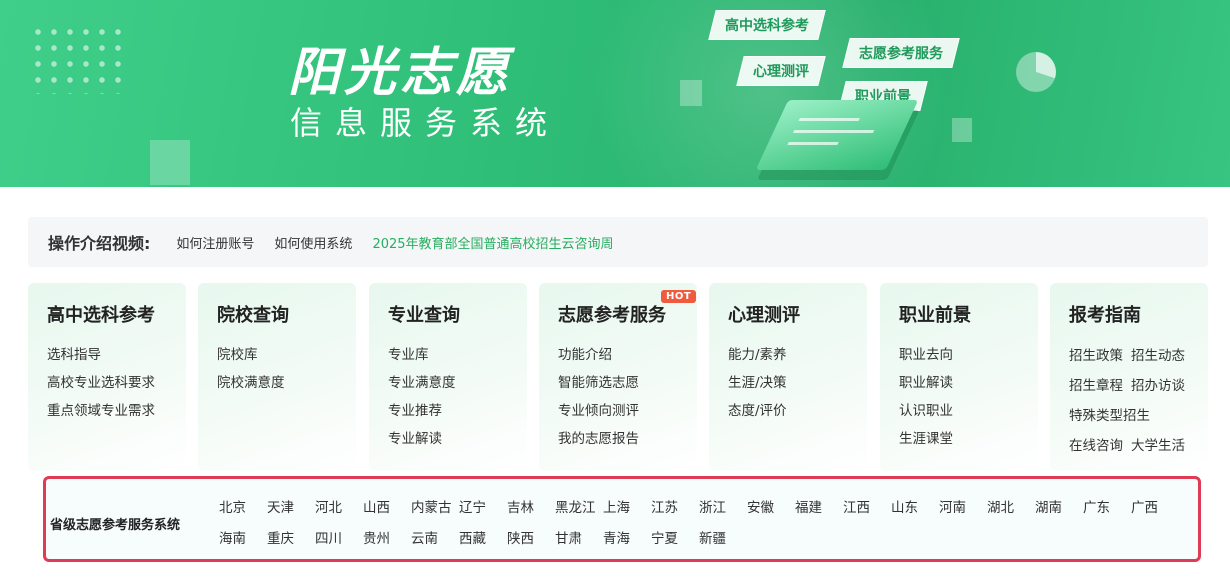 This screenshot has width=1230, height=588. What do you see at coordinates (243, 508) in the screenshot?
I see `province-link: 北京` at bounding box center [243, 508].